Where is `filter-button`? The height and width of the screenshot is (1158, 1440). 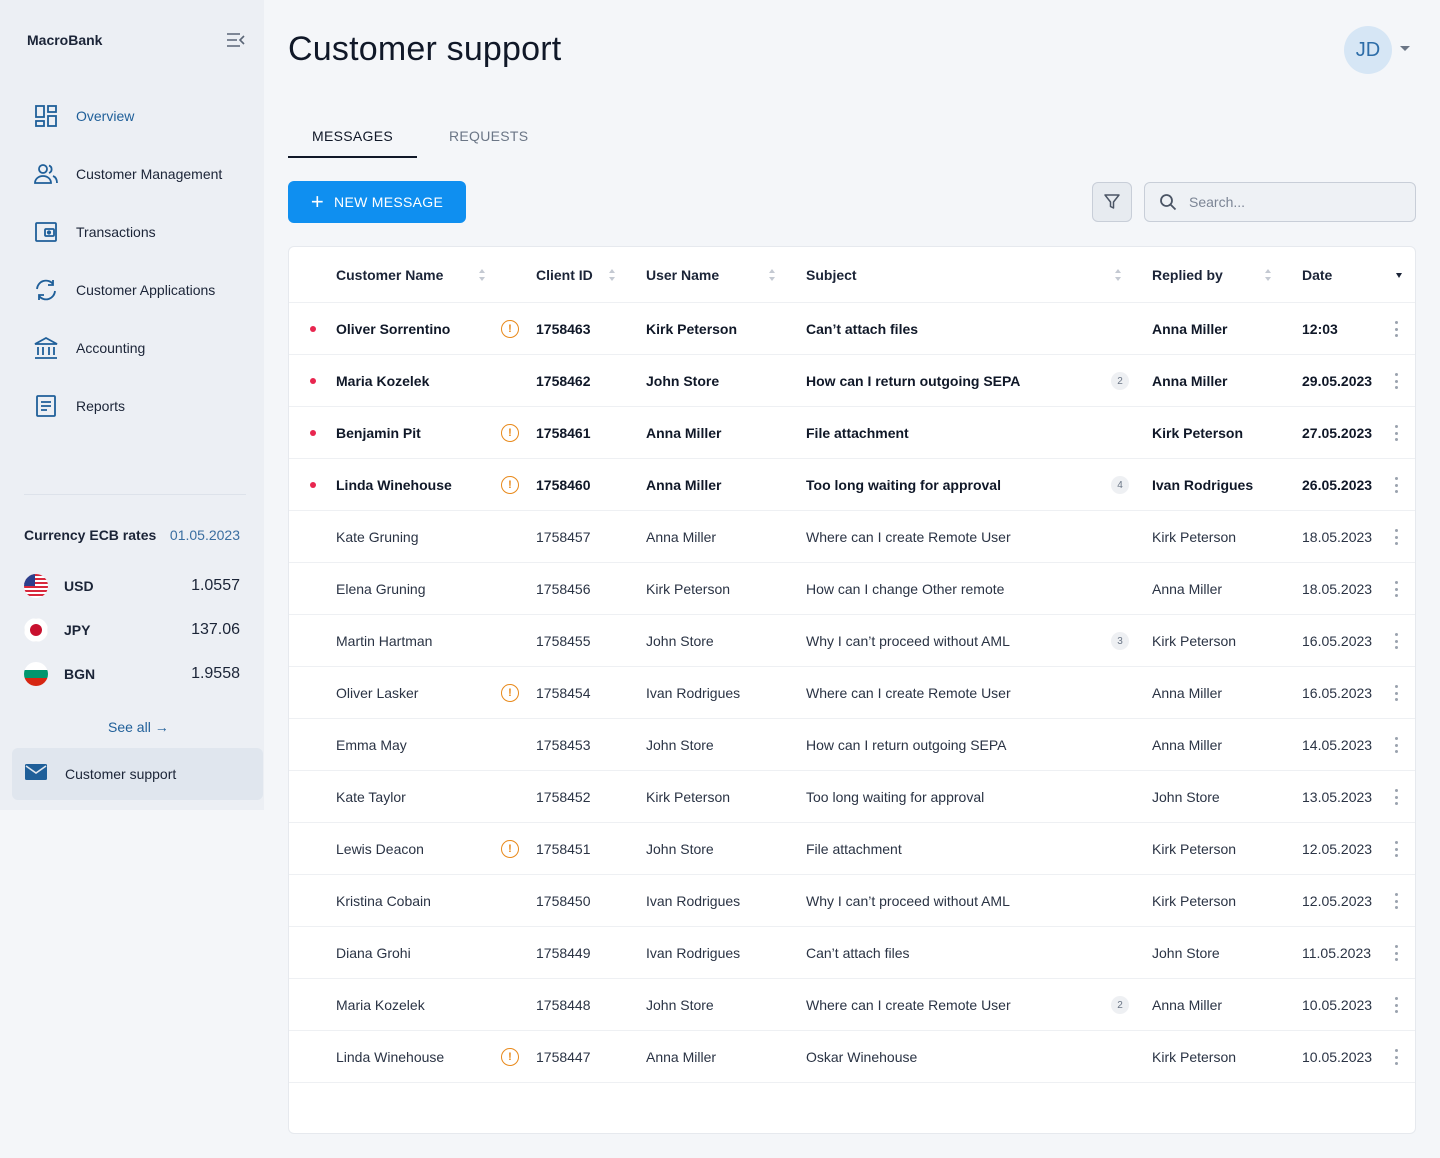
filter-button is located at coordinates (1112, 202).